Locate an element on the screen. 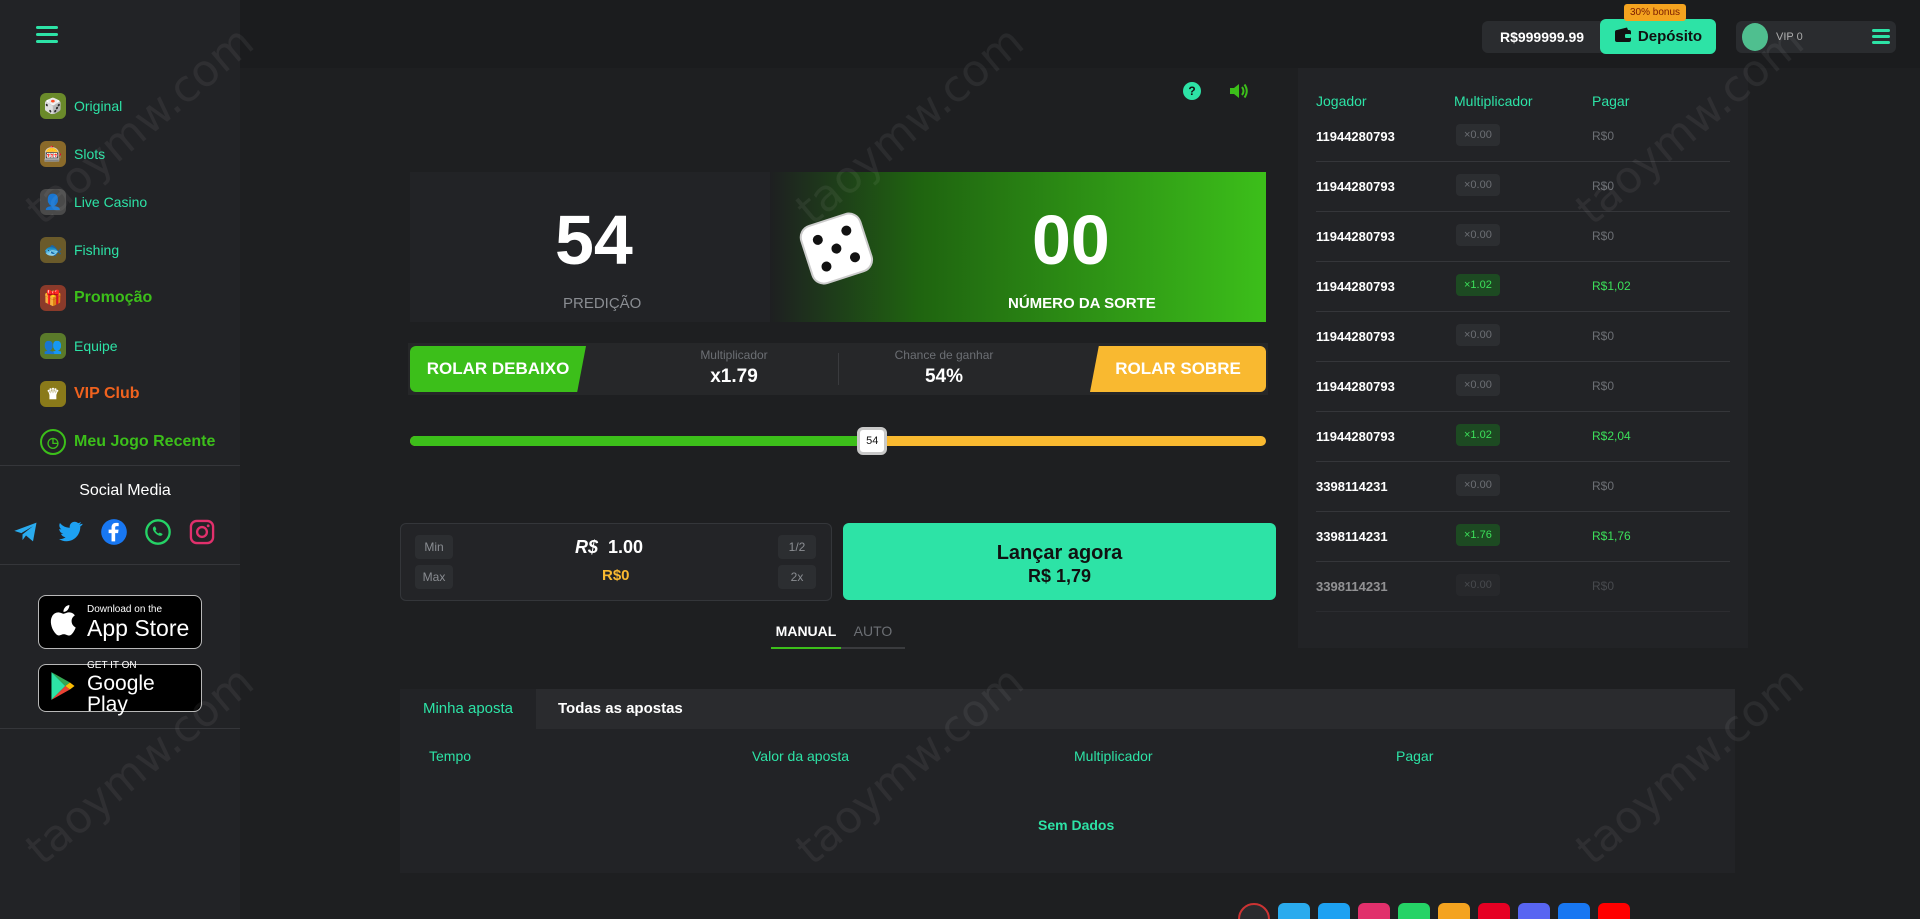 The width and height of the screenshot is (1920, 919). google-play-icon is located at coordinates (63, 688).